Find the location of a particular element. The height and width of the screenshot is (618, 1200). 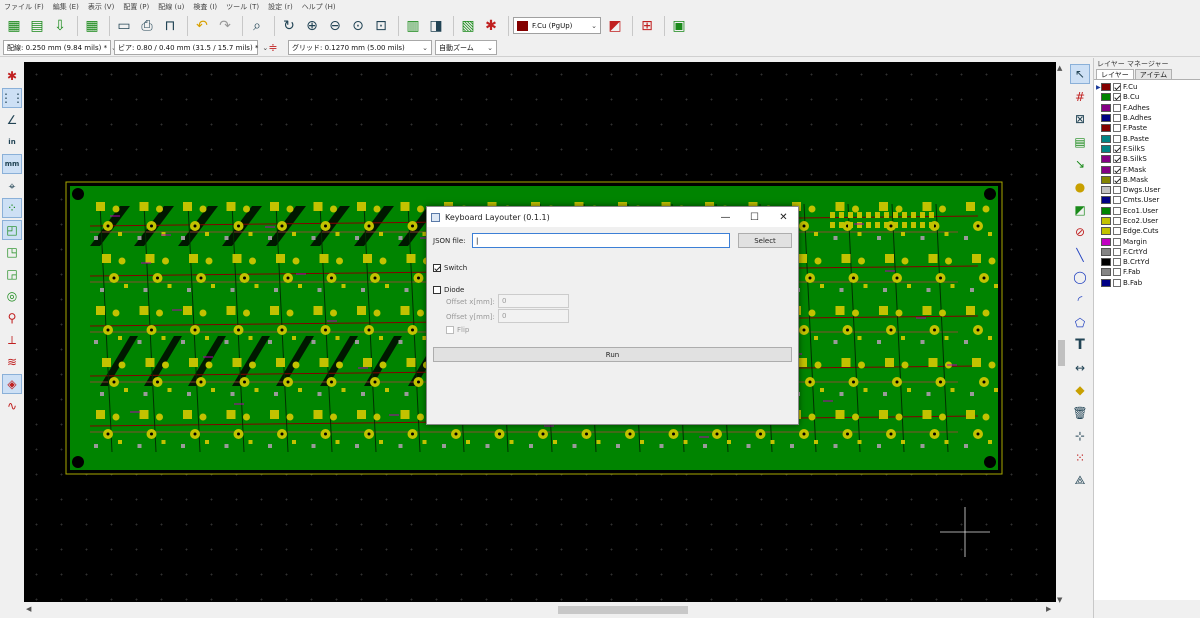

menu-view: 表示 (V) is located at coordinates (101, 7).